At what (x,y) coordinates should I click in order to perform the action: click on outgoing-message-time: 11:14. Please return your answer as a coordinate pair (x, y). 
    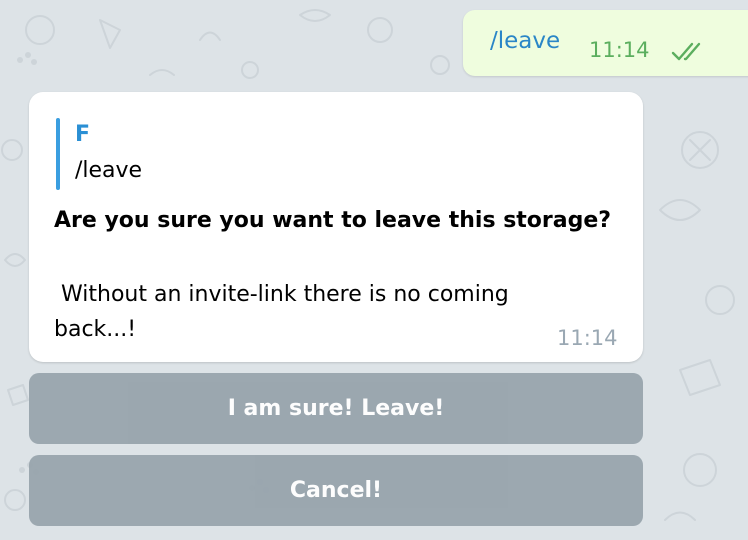
    Looking at the image, I should click on (619, 50).